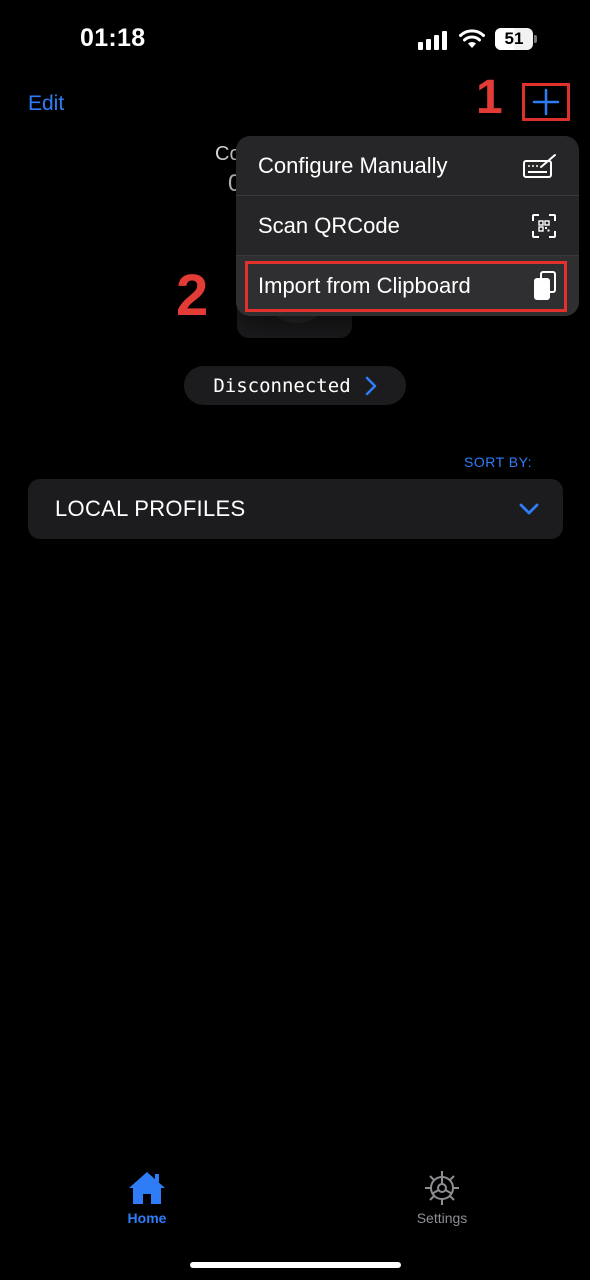 Image resolution: width=590 pixels, height=1280 pixels. What do you see at coordinates (540, 166) in the screenshot?
I see `keyboard-pencil-icon` at bounding box center [540, 166].